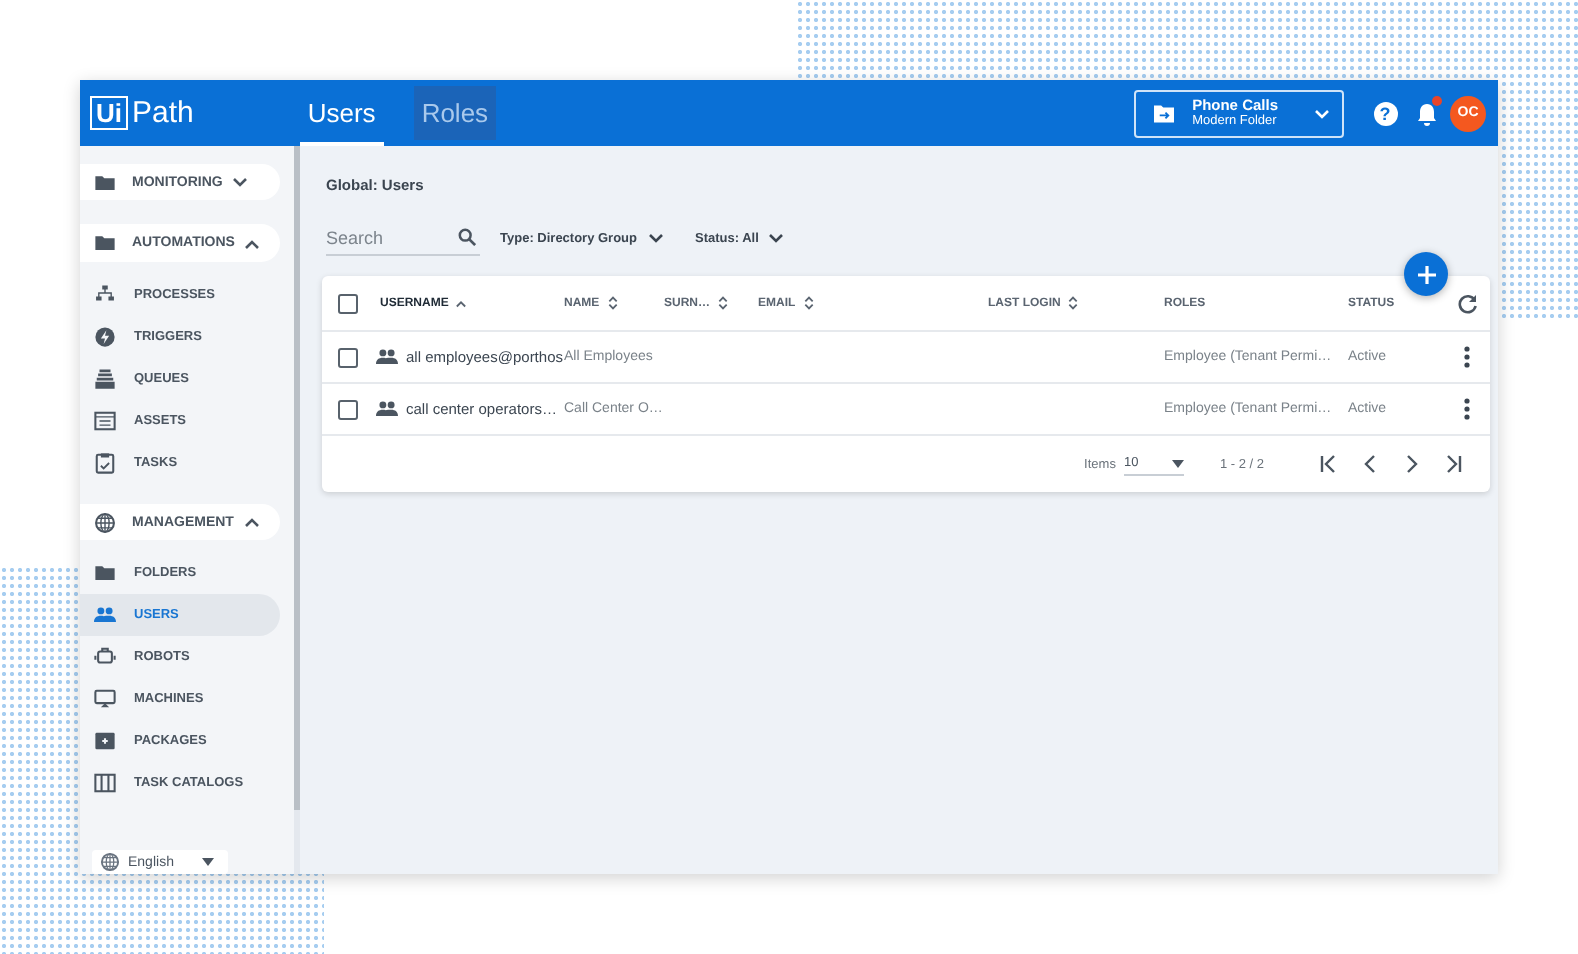 The width and height of the screenshot is (1578, 954). I want to click on list-card-icon, so click(105, 420).